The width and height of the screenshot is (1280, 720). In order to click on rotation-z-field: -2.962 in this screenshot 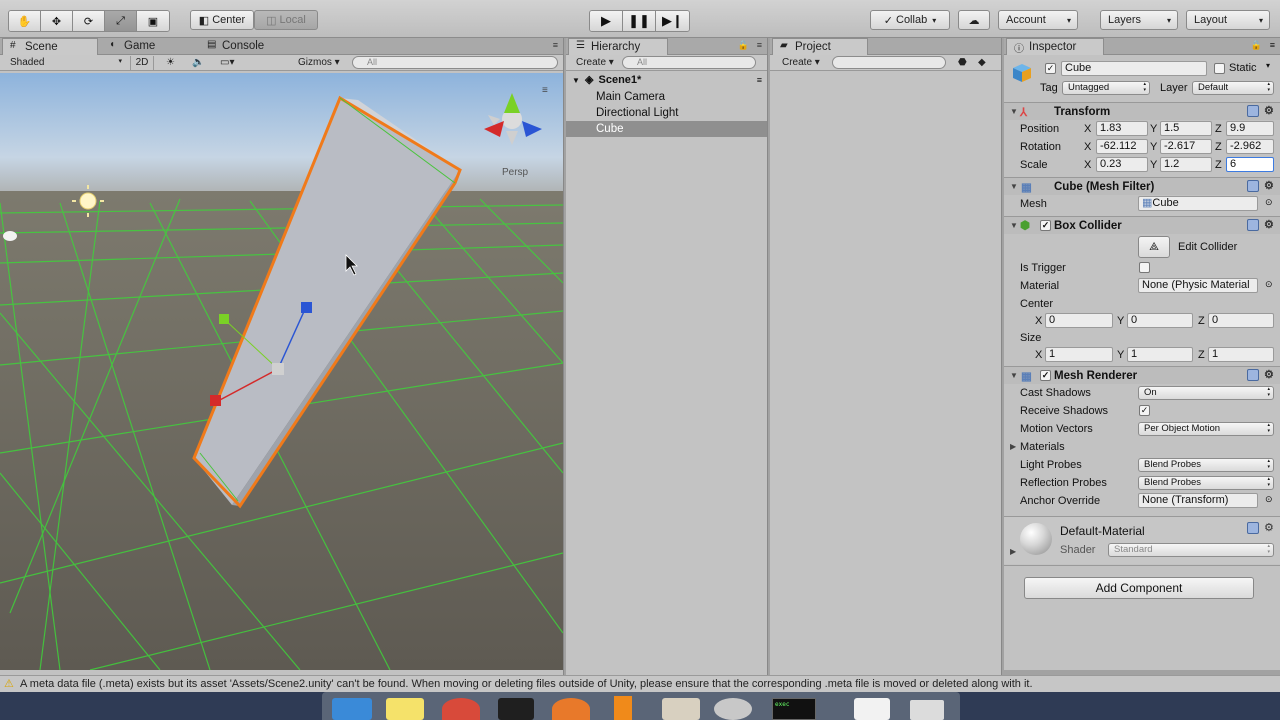, I will do `click(1250, 146)`.